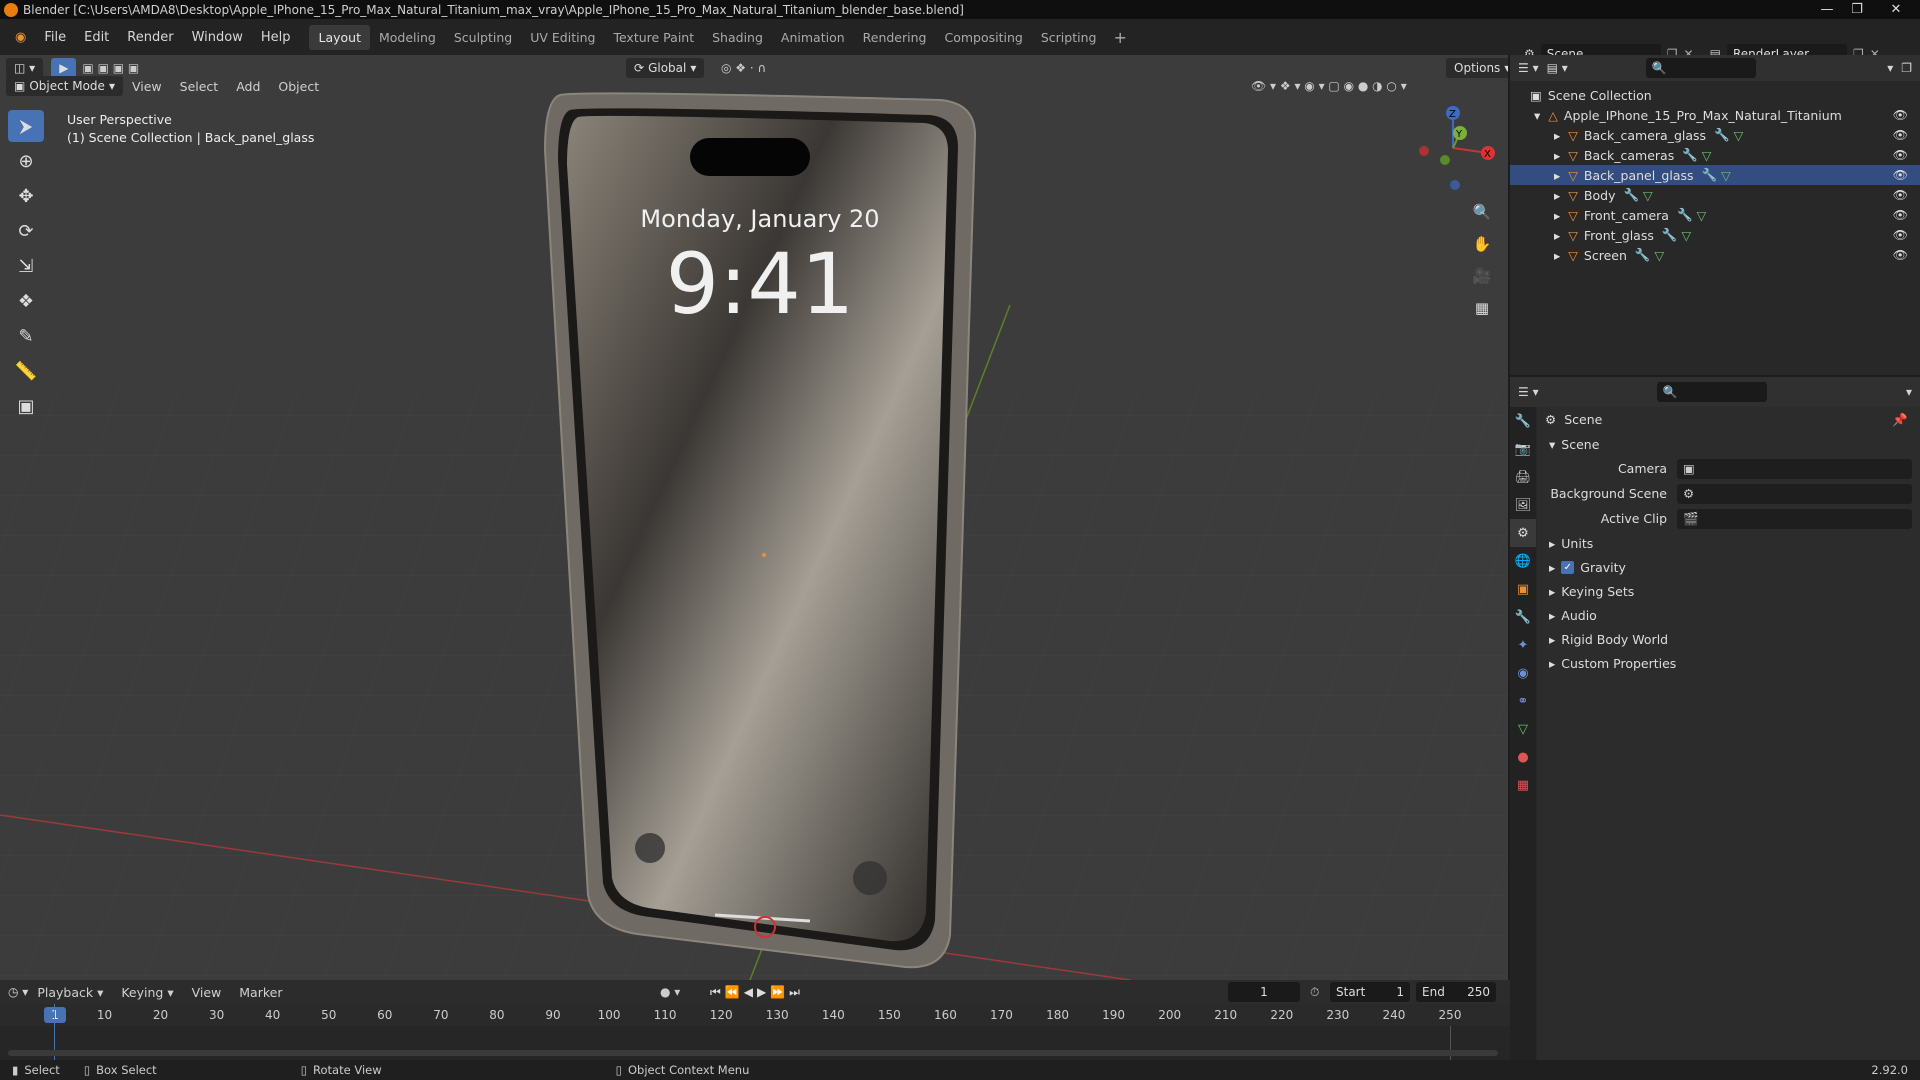 The width and height of the screenshot is (1920, 1080). I want to click on tab-rendering: Rendering, so click(895, 37).